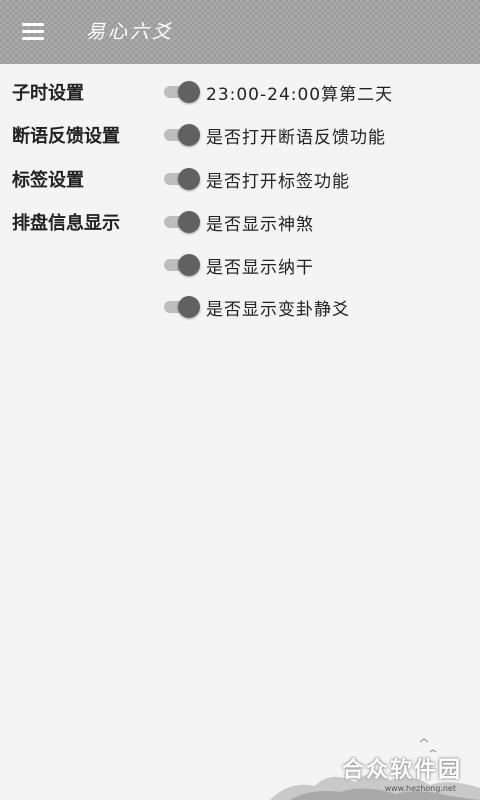  Describe the element at coordinates (130, 32) in the screenshot. I see `app-title: 易心六爻` at that location.